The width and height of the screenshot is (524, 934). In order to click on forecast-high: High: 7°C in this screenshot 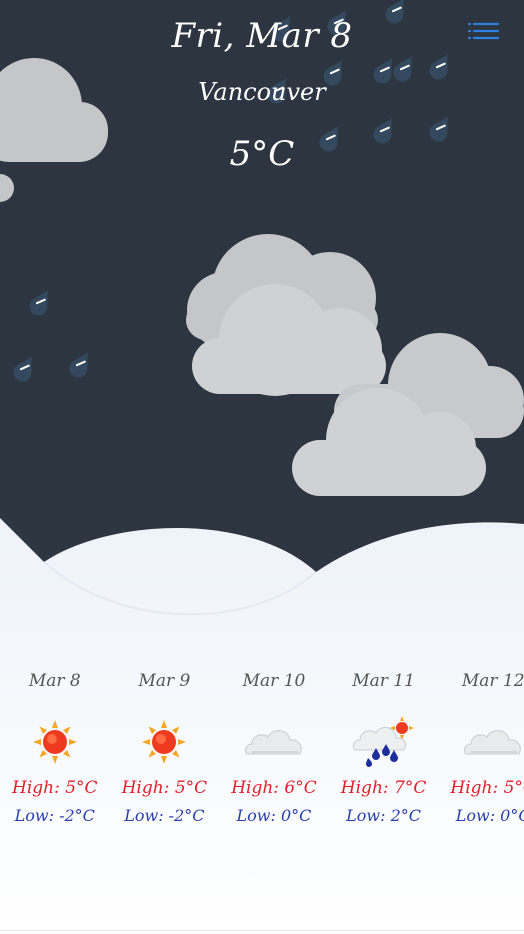, I will do `click(383, 788)`.